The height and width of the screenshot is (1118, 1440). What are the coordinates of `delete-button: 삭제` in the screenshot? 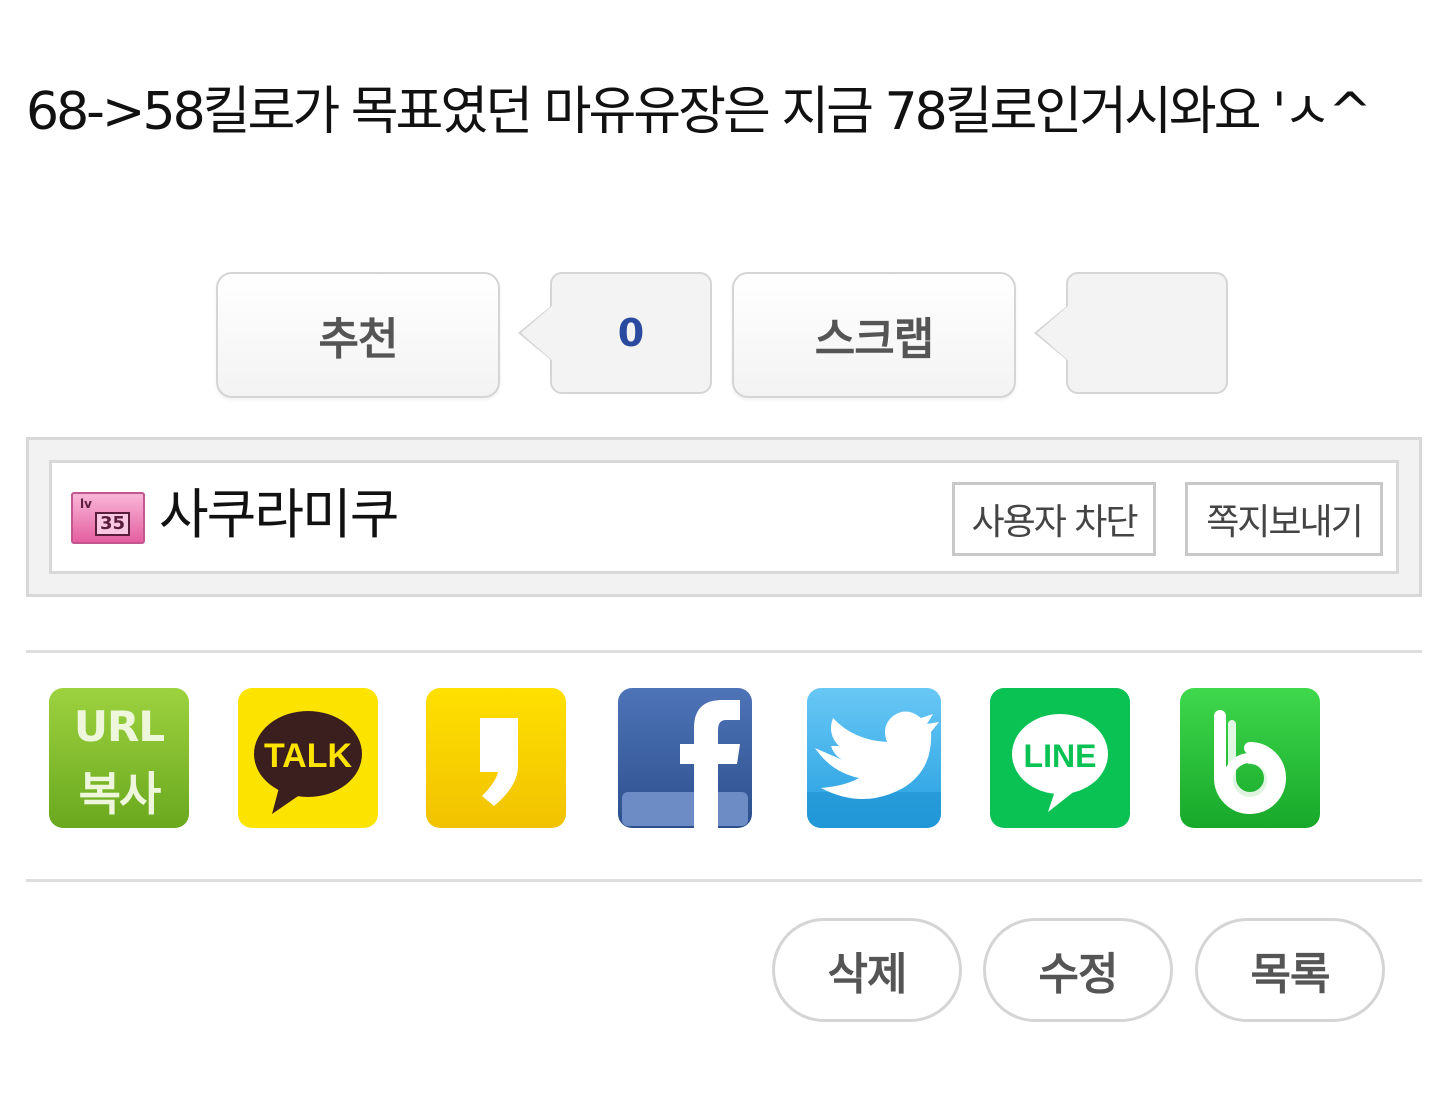 It's located at (867, 970).